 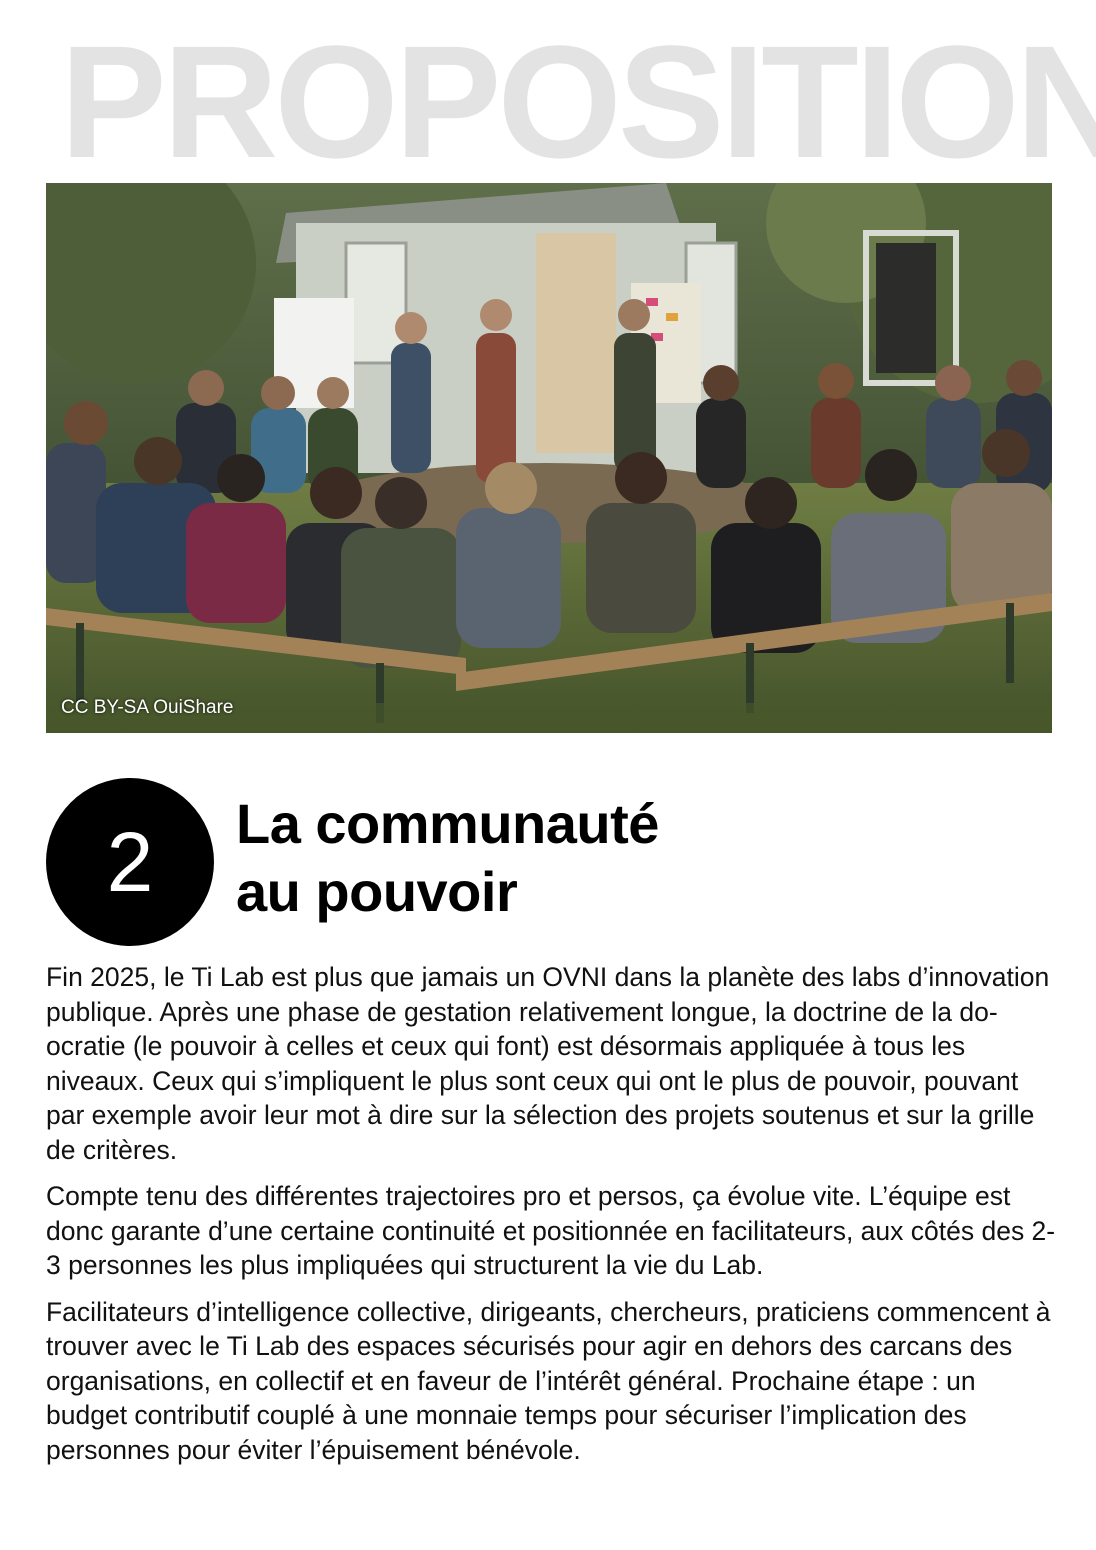 I want to click on section-title-line2: au pouvoir, so click(x=377, y=891).